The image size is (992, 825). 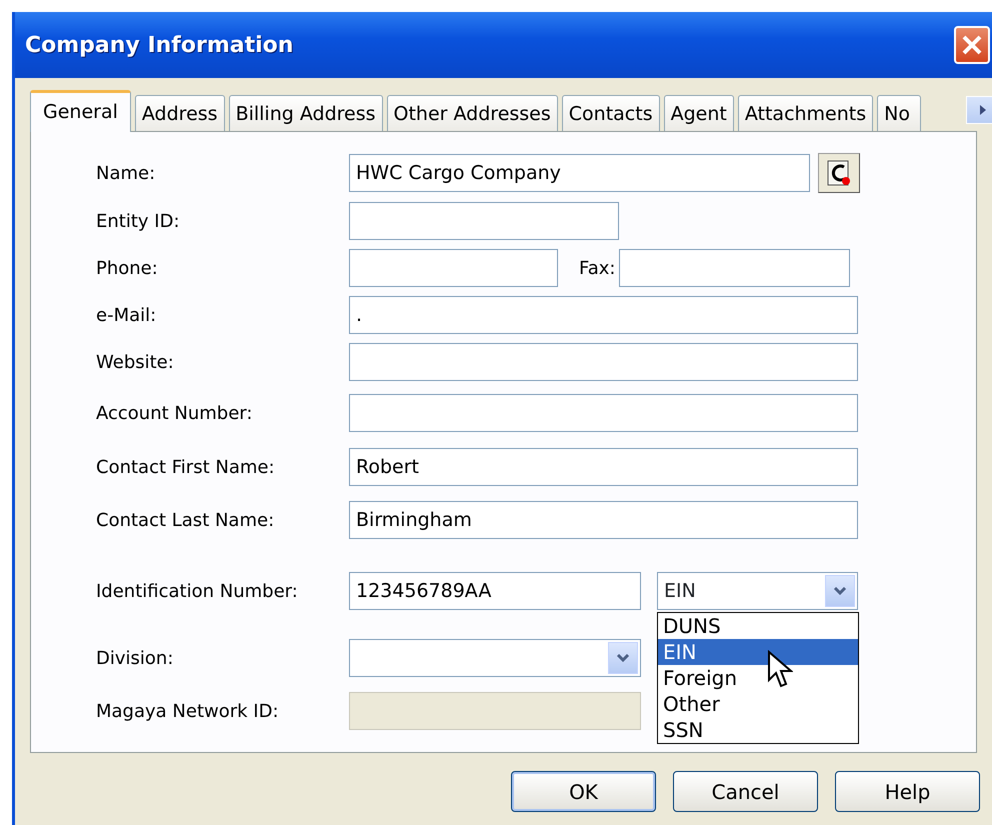 I want to click on dropdown-option: Other, so click(x=758, y=704).